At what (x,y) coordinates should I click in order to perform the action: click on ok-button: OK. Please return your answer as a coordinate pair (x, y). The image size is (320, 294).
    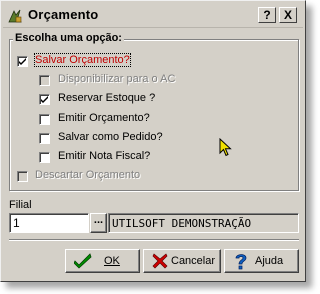
    Looking at the image, I should click on (102, 261).